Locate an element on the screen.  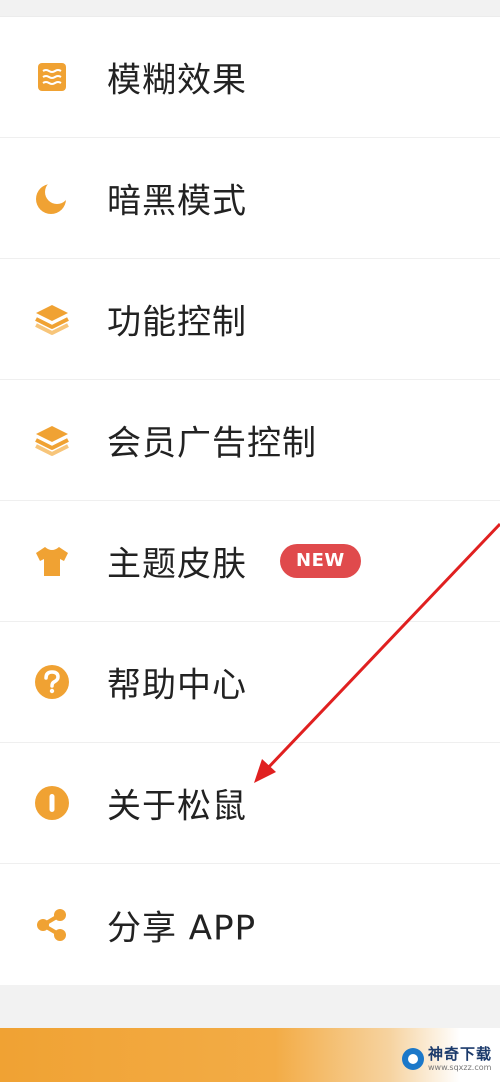
share-icon is located at coordinates (52, 925).